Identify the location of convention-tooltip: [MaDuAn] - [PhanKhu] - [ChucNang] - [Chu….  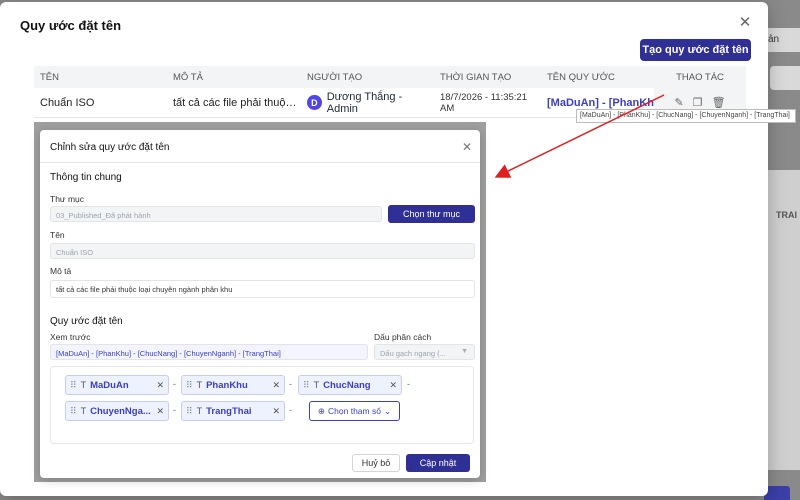
(686, 116).